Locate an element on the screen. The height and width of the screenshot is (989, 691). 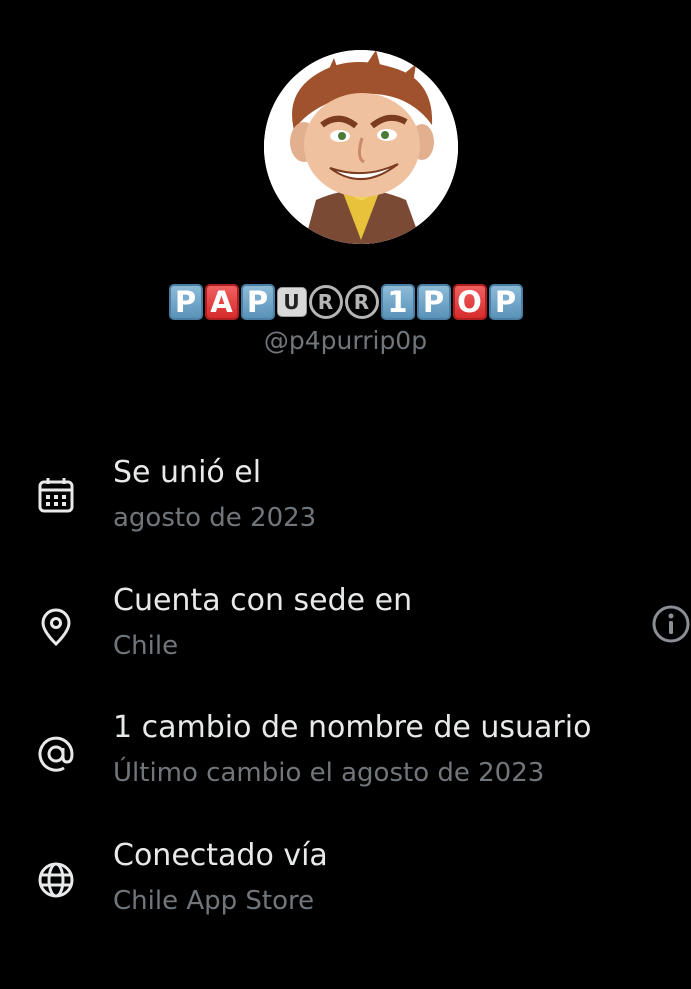
profile-handle: @p4purrip0p is located at coordinates (345, 340).